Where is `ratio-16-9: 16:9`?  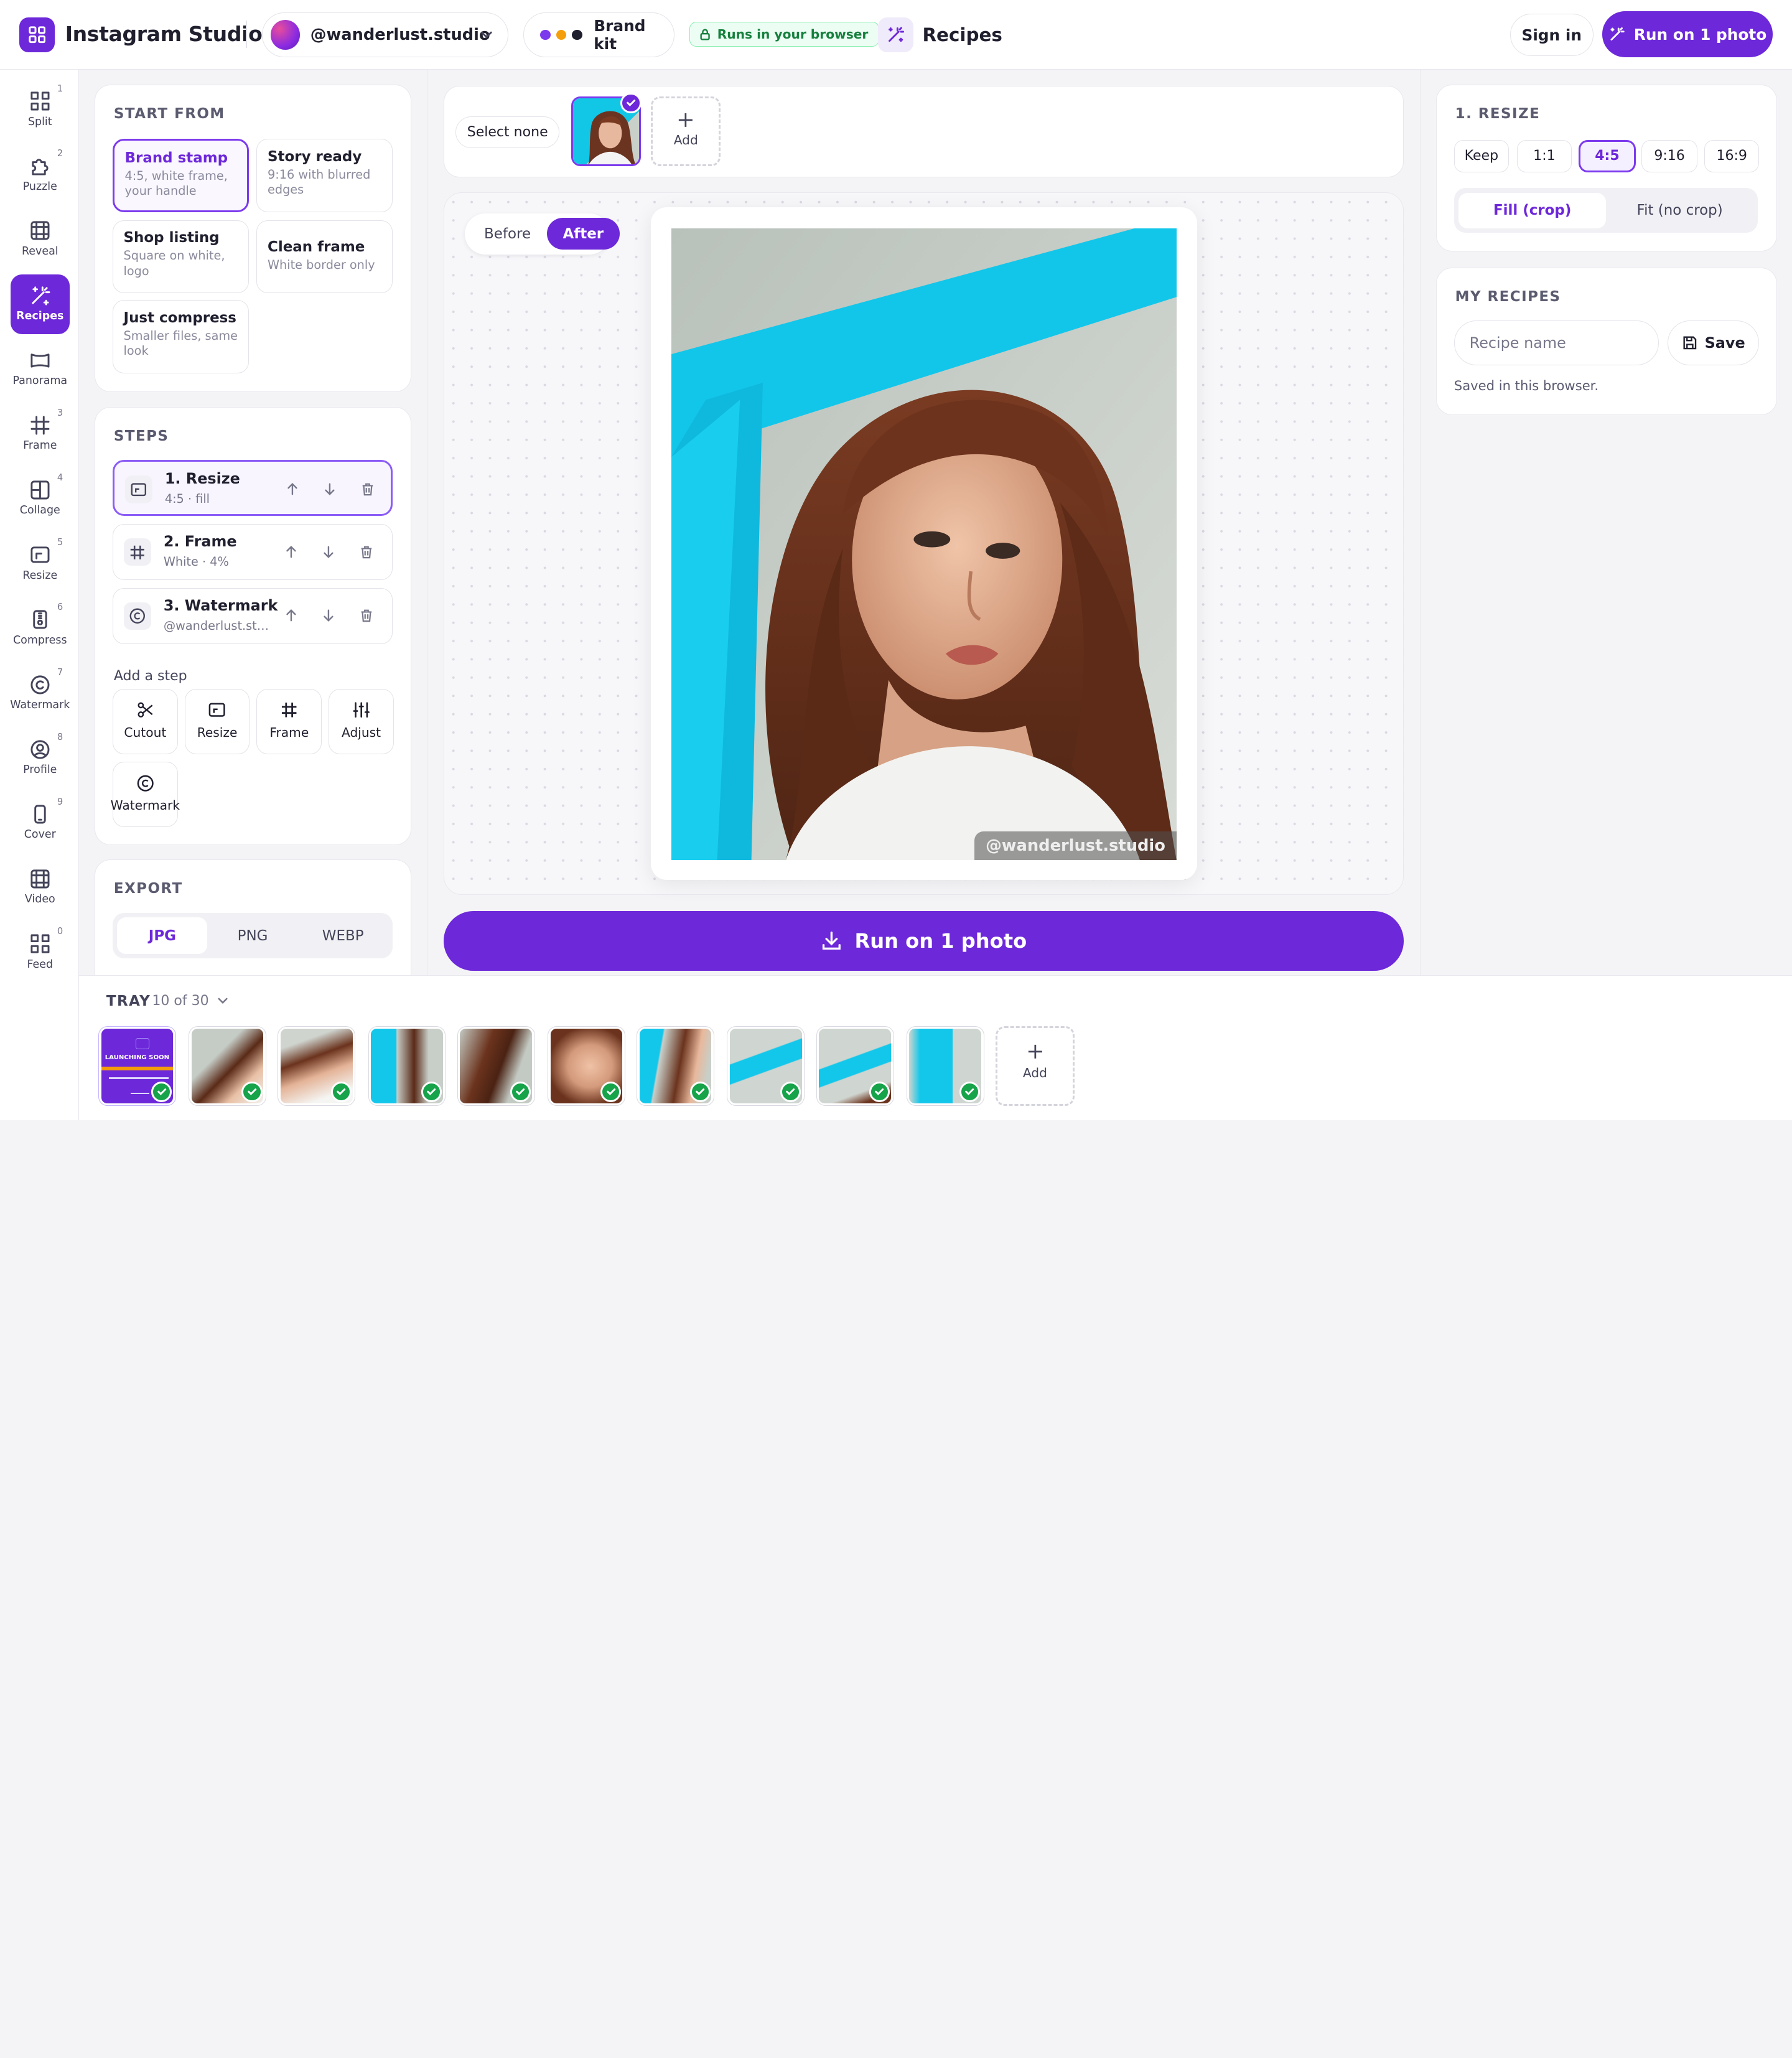 ratio-16-9: 16:9 is located at coordinates (1732, 156).